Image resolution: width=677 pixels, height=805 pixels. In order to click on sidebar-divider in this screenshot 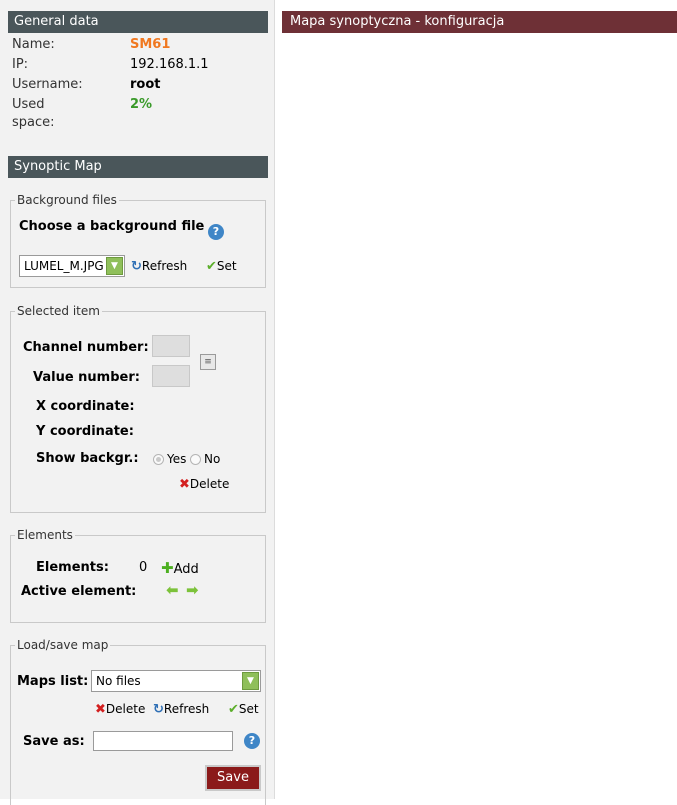, I will do `click(274, 399)`.